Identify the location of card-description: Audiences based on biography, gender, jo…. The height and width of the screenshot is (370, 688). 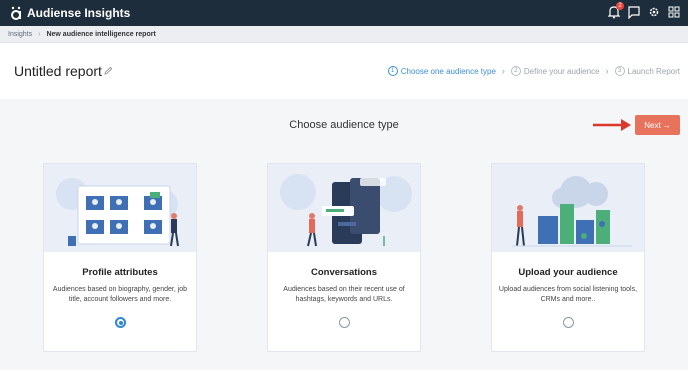
(120, 294).